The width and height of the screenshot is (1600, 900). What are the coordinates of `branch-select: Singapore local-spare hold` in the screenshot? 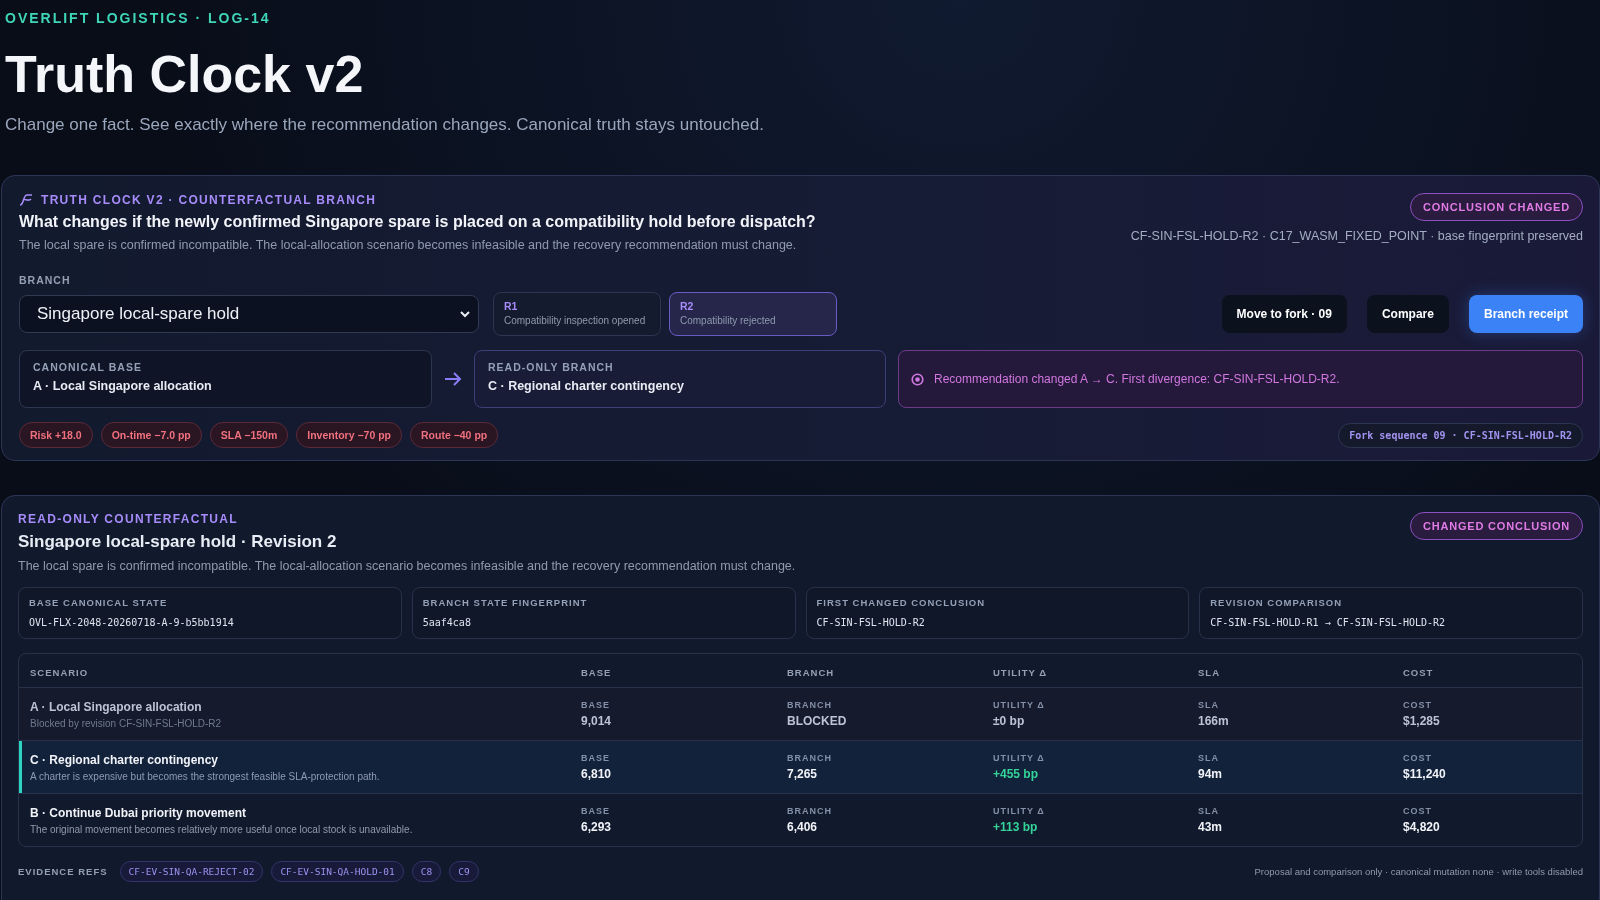 It's located at (249, 314).